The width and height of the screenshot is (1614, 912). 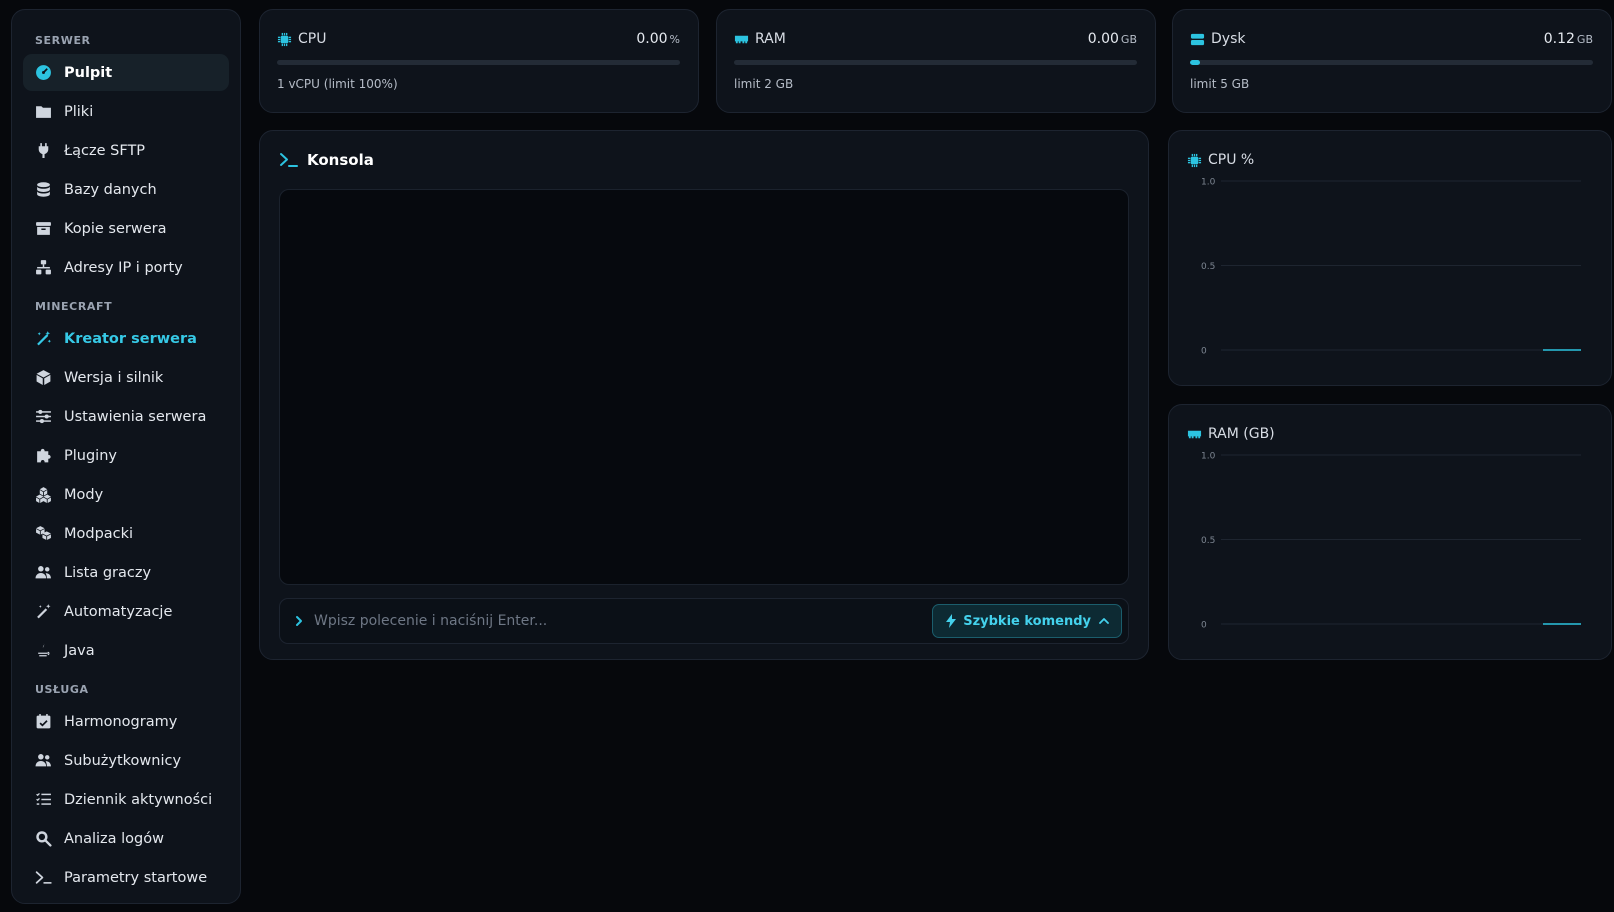 I want to click on disk-usage-bar, so click(x=1391, y=62).